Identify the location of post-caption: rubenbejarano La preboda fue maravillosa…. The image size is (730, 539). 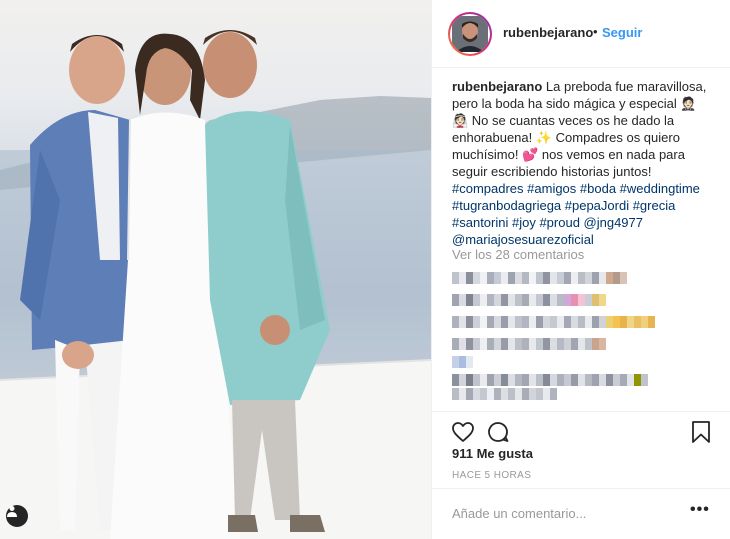
(584, 163).